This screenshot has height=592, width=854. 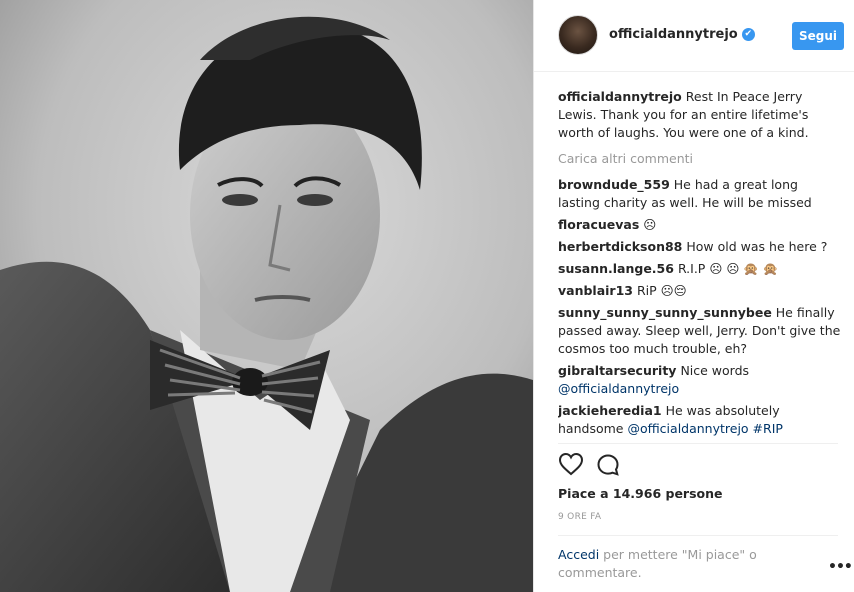 I want to click on comment-username: browndude_559, so click(x=614, y=184).